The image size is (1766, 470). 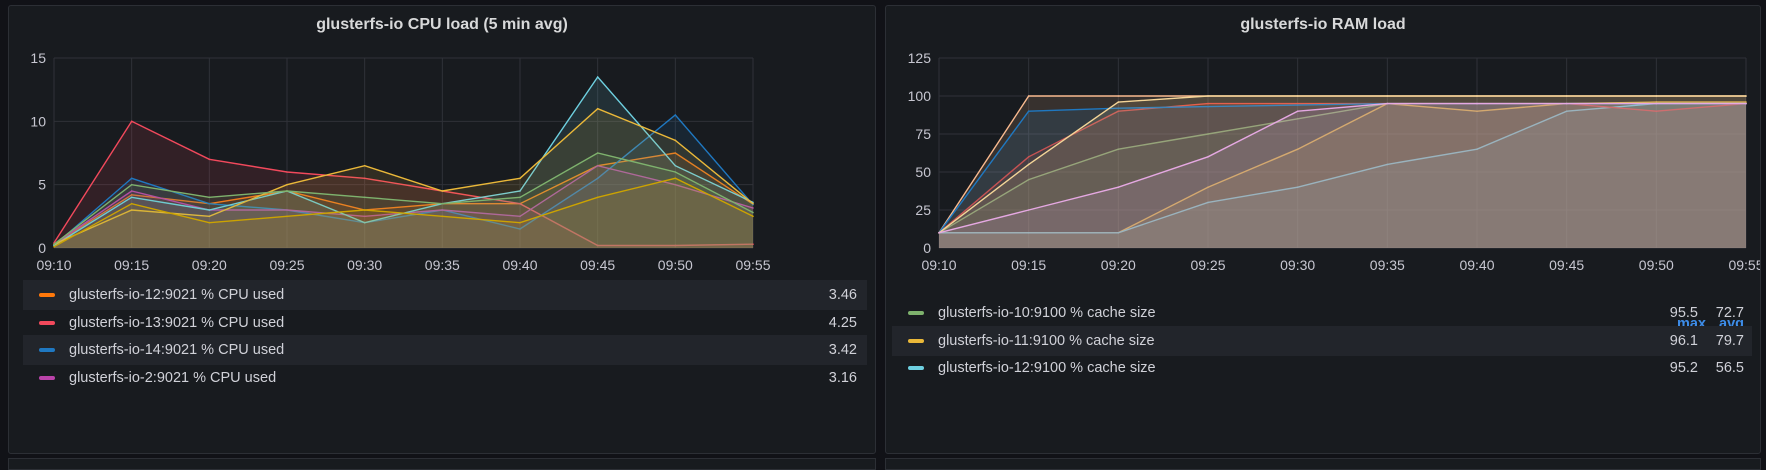 What do you see at coordinates (1387, 265) in the screenshot?
I see `ram-x-tick-label: 09:35` at bounding box center [1387, 265].